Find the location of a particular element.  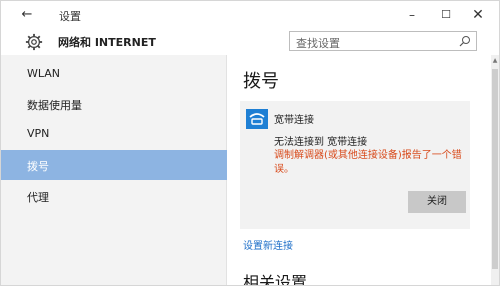

scrollbar: ▲ is located at coordinates (495, 170).